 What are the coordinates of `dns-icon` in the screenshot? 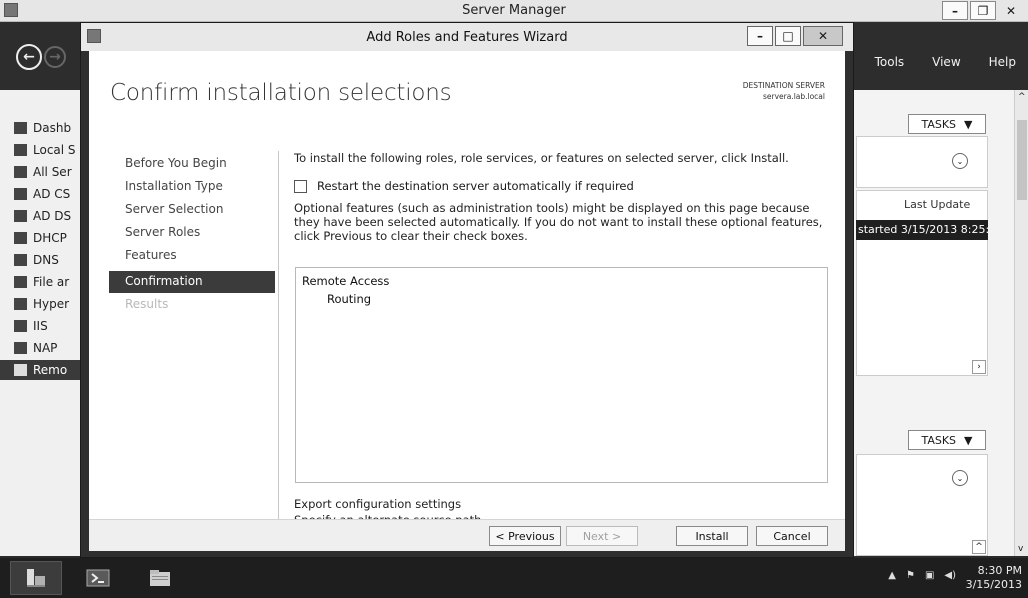 It's located at (20, 260).